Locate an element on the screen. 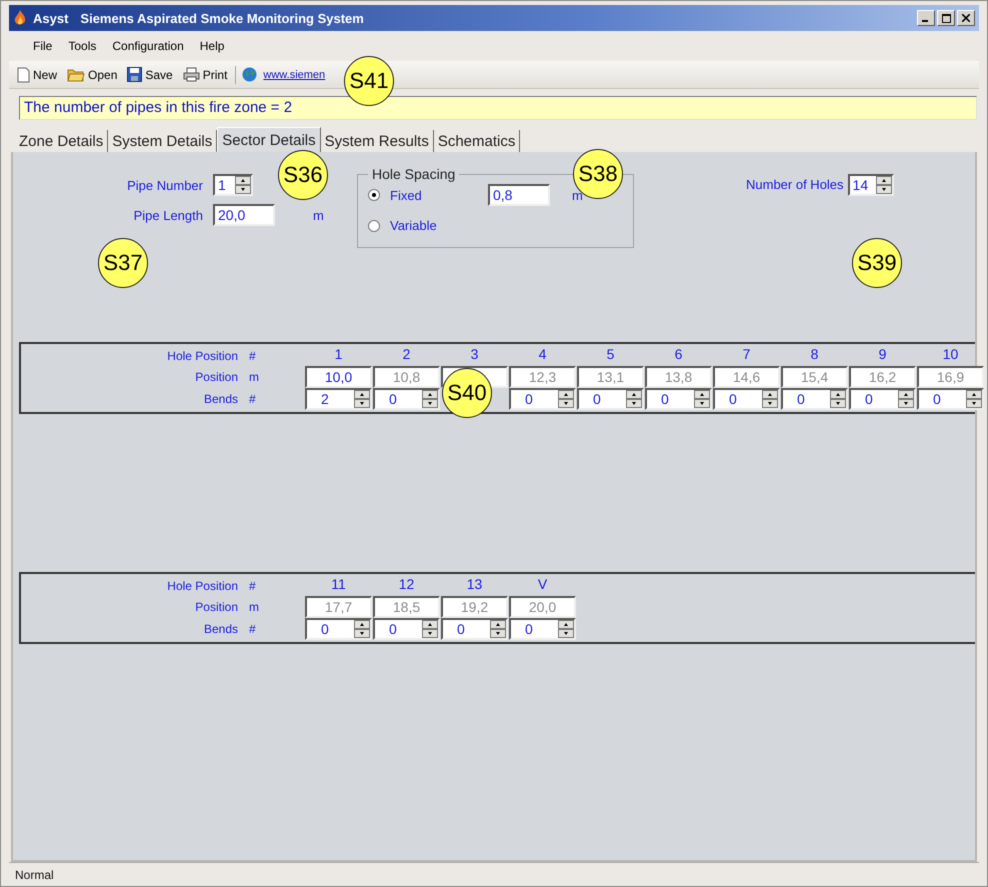 Image resolution: width=988 pixels, height=887 pixels. pipe-length-field: 20,0 is located at coordinates (244, 215).